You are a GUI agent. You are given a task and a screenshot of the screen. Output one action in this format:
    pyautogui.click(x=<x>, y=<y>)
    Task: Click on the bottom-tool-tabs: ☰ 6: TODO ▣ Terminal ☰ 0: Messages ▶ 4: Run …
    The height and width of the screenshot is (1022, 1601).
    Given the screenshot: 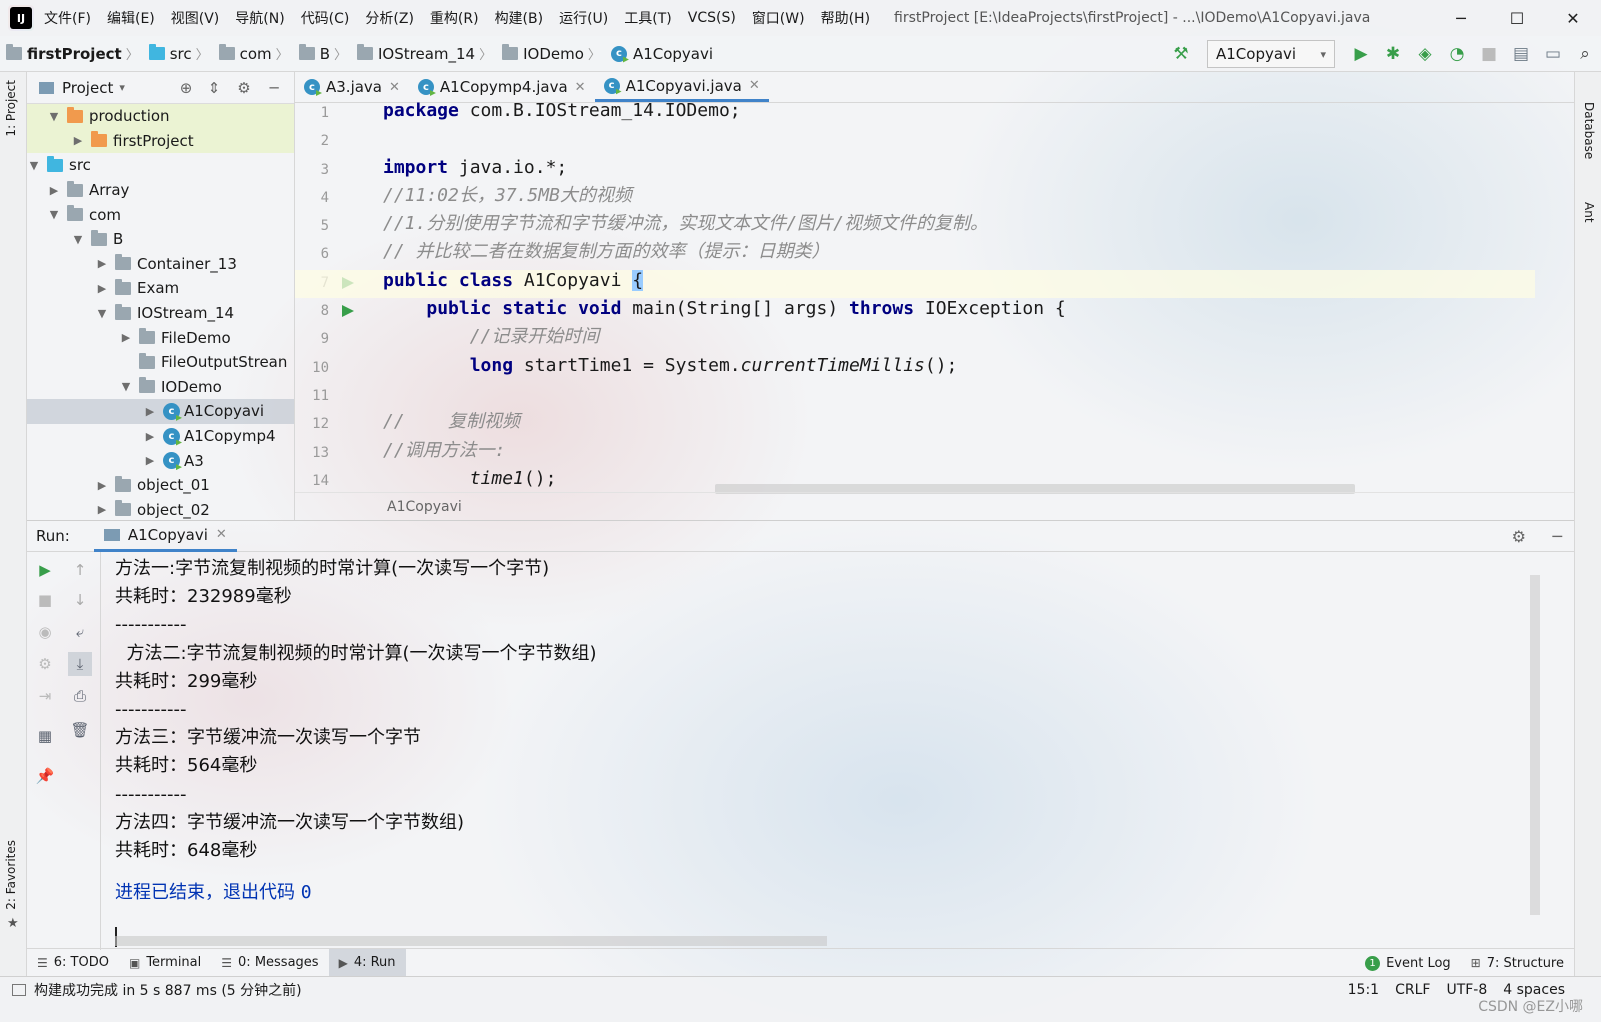 What is the action you would take?
    pyautogui.click(x=800, y=962)
    